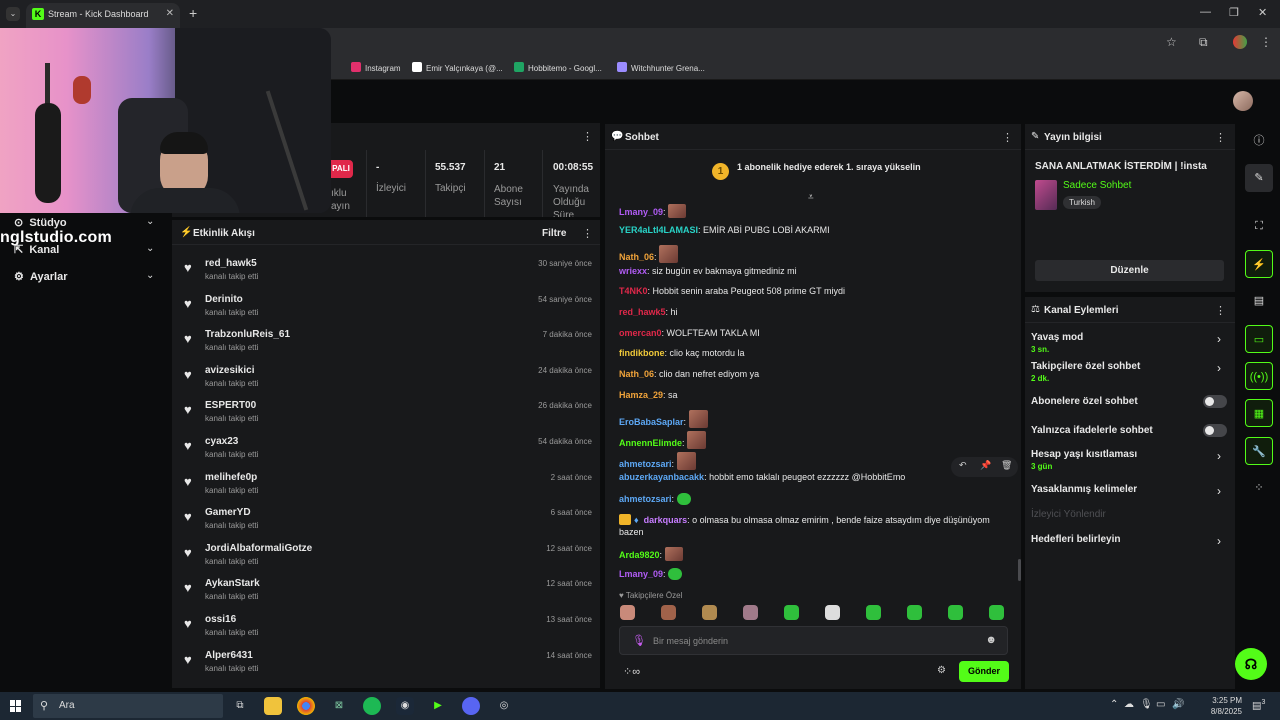 This screenshot has width=1280, height=720. What do you see at coordinates (1171, 42) in the screenshot?
I see `bookmark-star-icon: ☆` at bounding box center [1171, 42].